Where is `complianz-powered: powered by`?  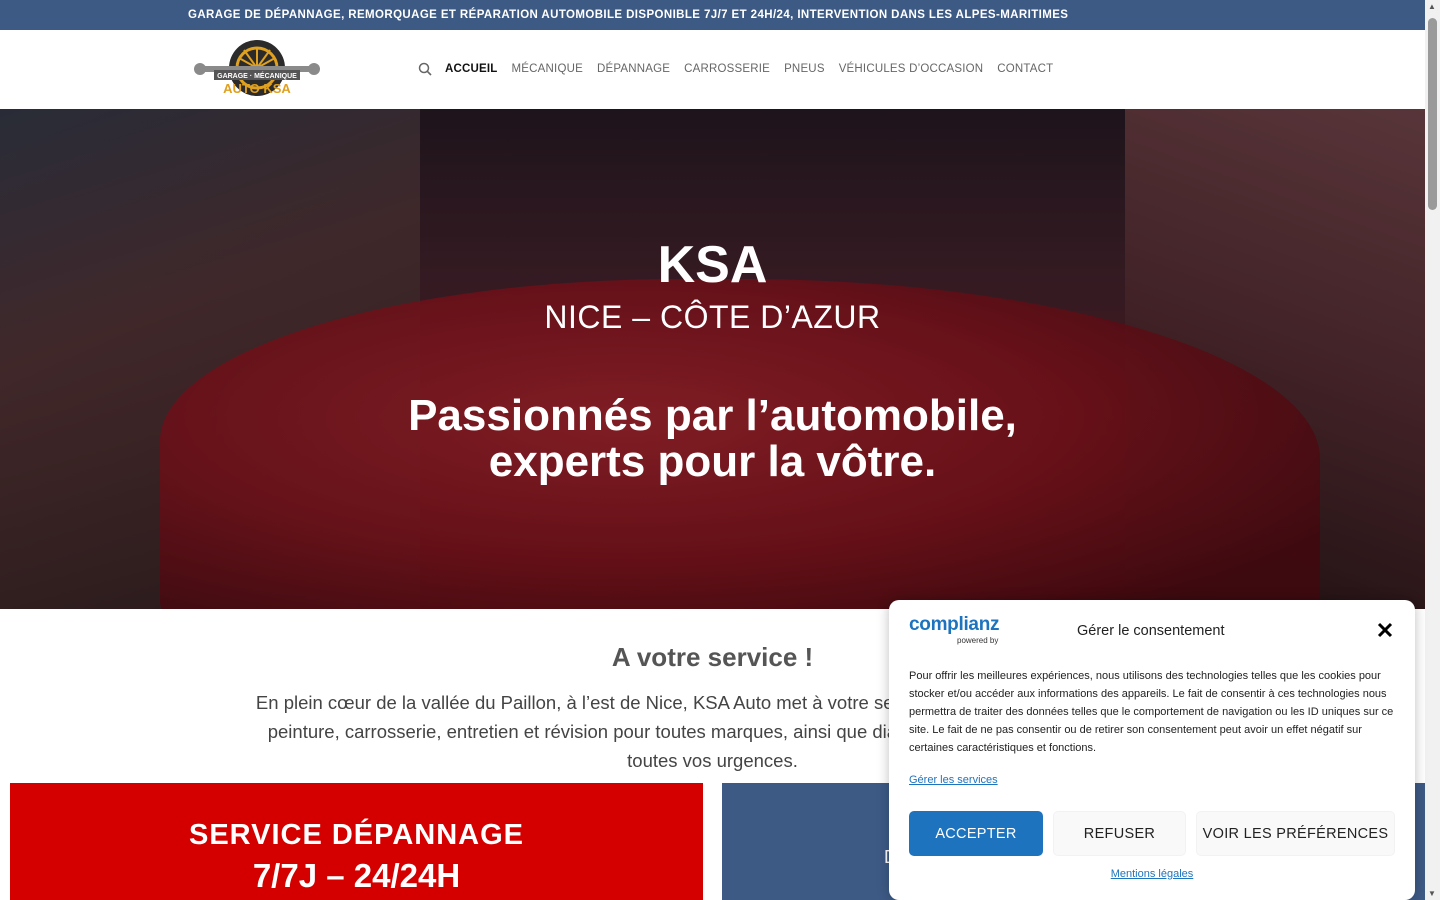
complianz-powered: powered by is located at coordinates (978, 640).